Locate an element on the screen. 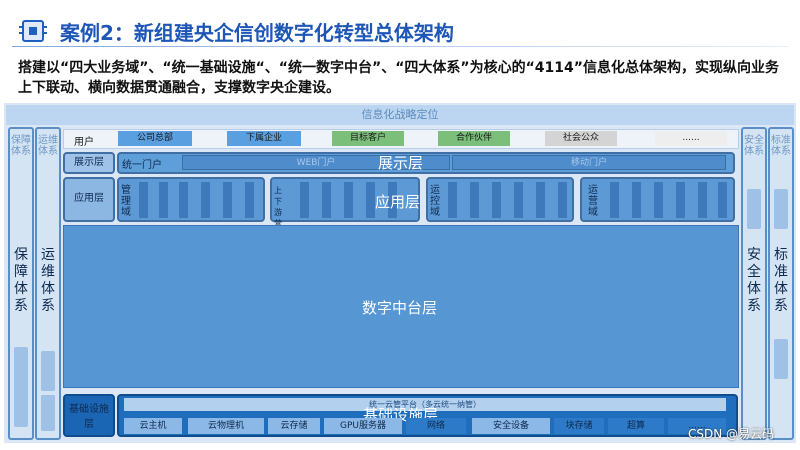 Image resolution: width=800 pixels, height=450 pixels. side-system-security: 安全体系 安全体系 is located at coordinates (754, 283).